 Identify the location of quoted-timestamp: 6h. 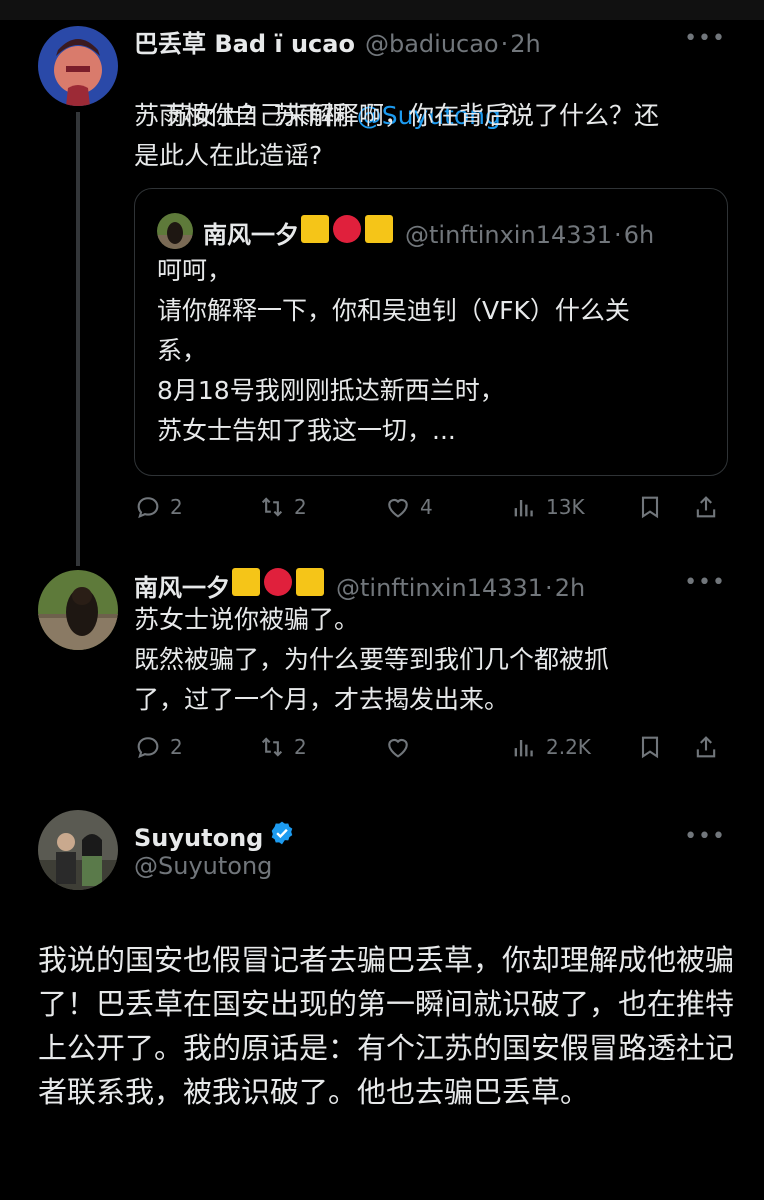
(639, 235).